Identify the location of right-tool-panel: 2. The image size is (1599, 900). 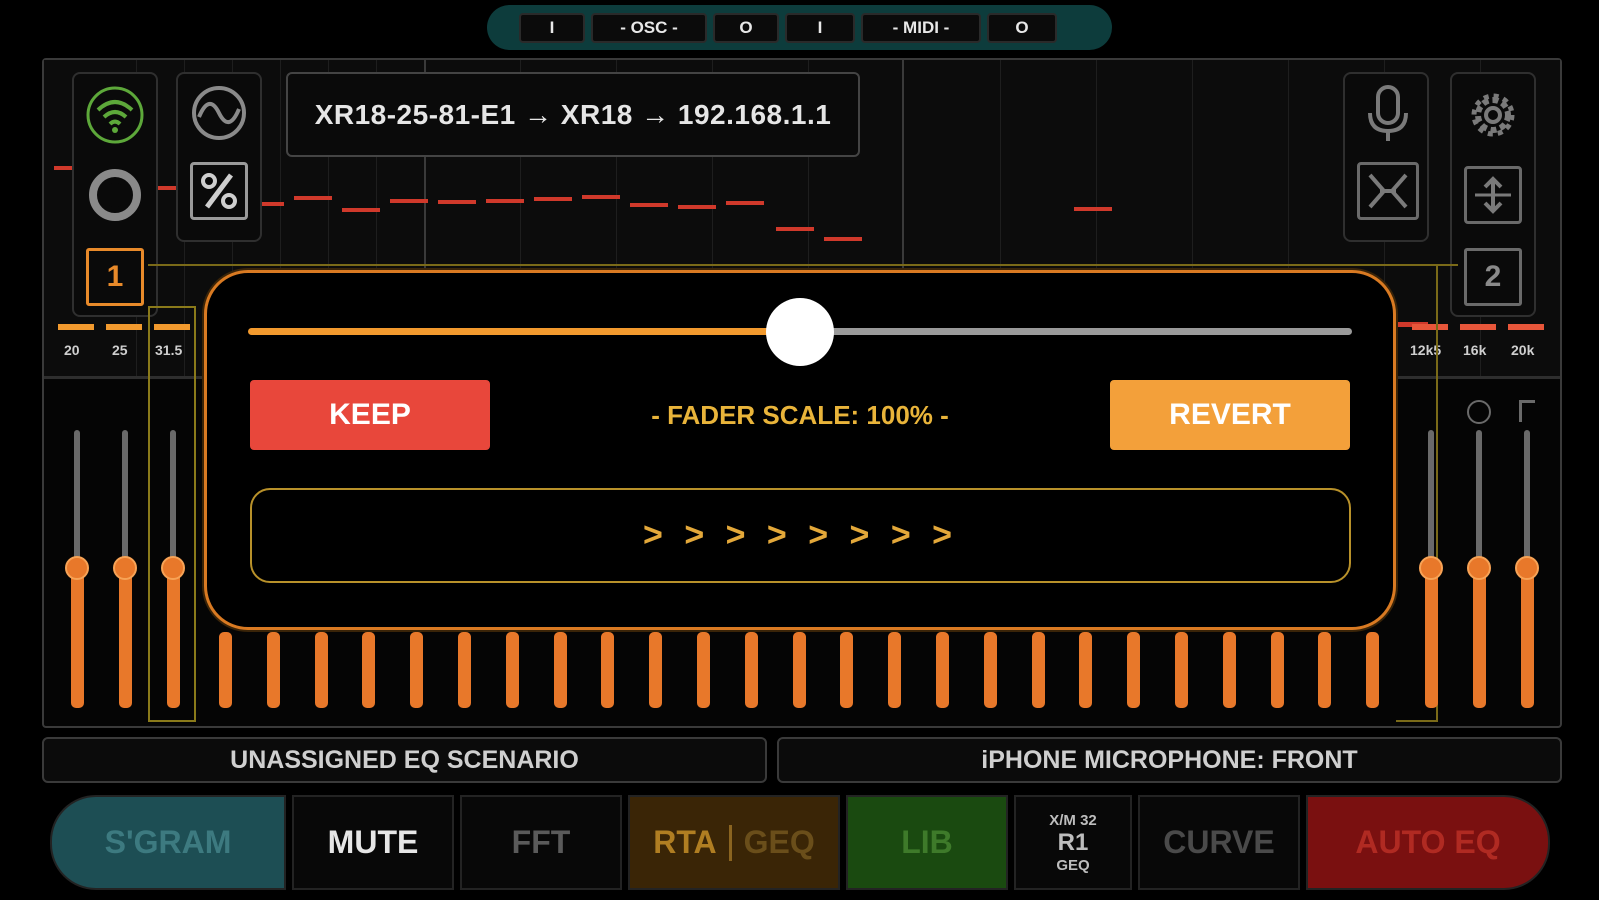
(1493, 194).